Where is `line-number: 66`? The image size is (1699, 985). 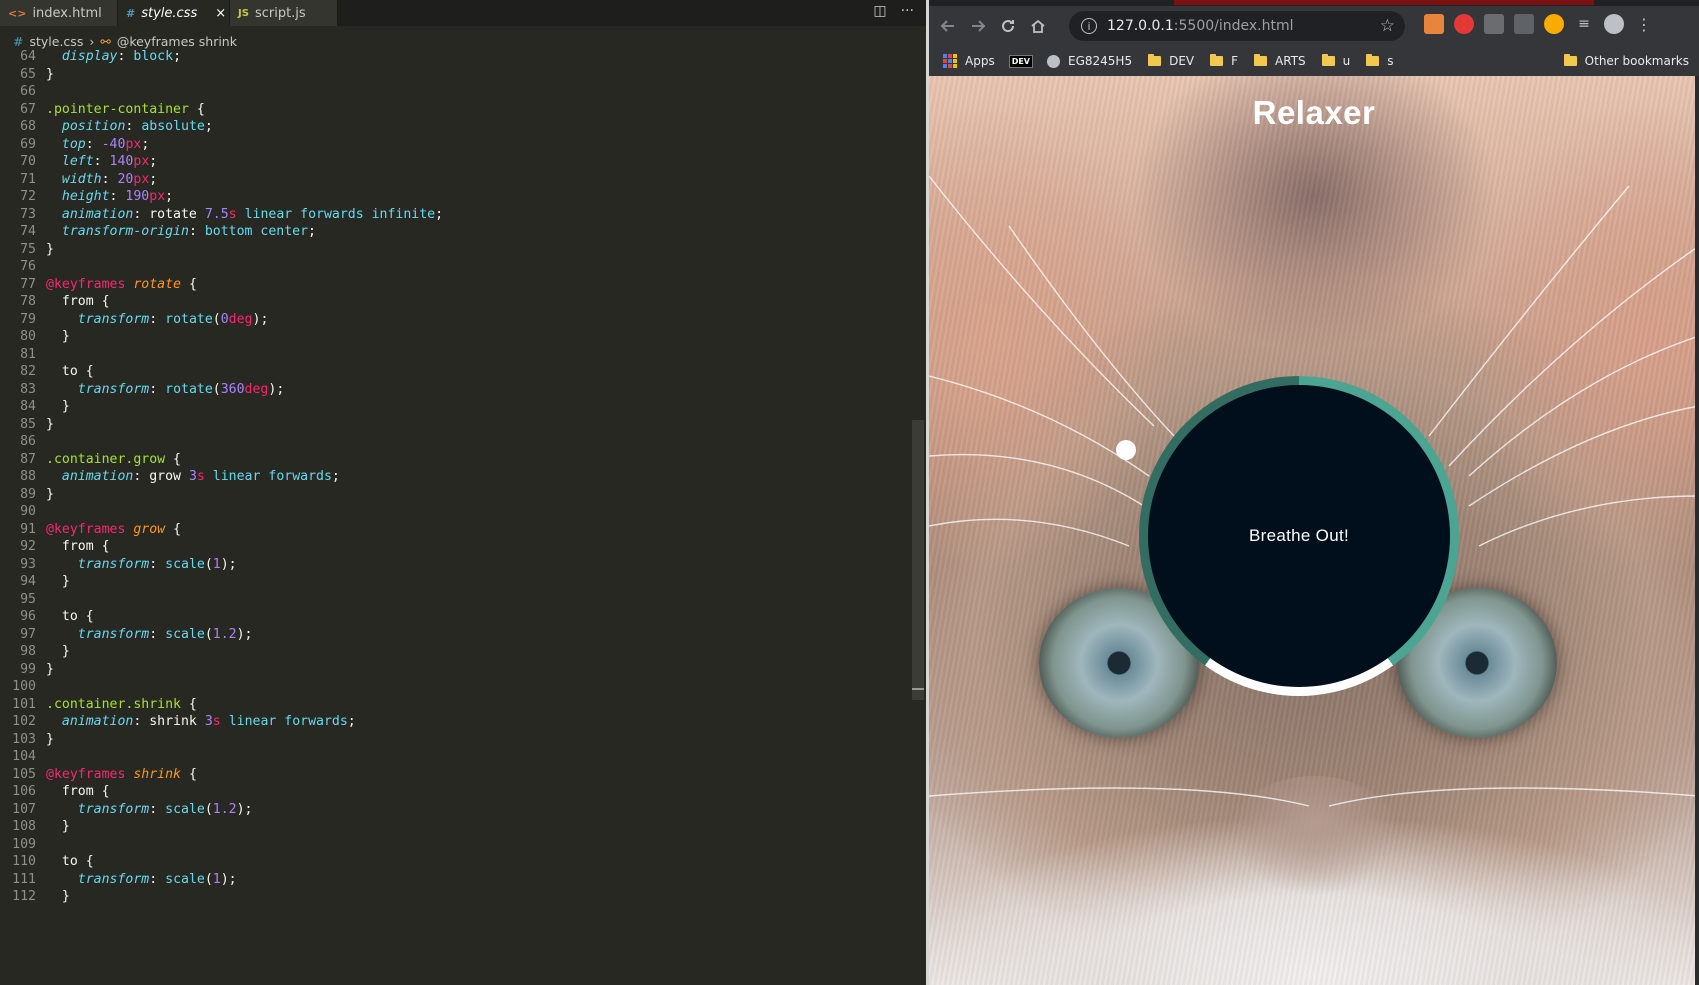 line-number: 66 is located at coordinates (28, 91).